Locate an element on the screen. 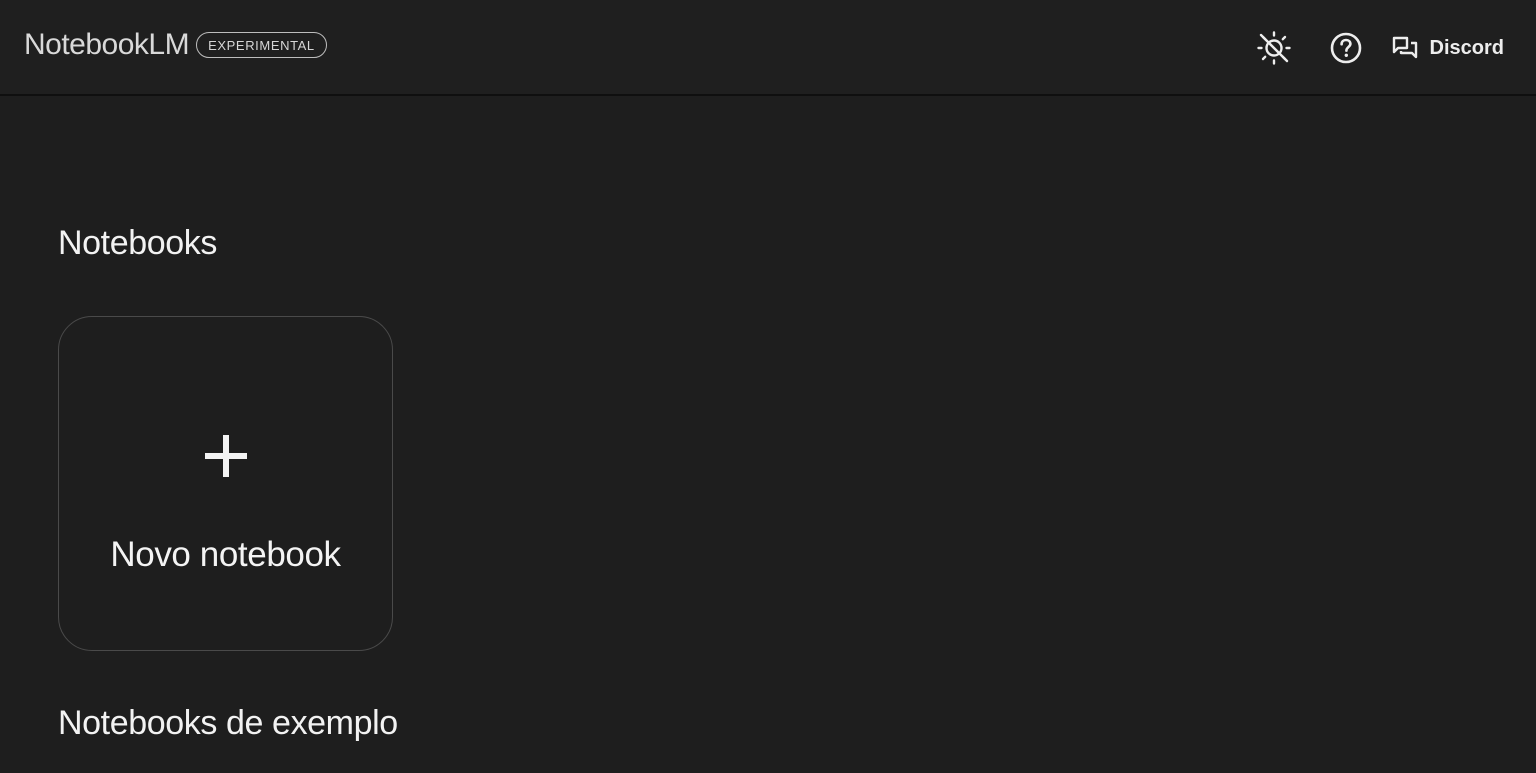  help-circle-icon is located at coordinates (1346, 48).